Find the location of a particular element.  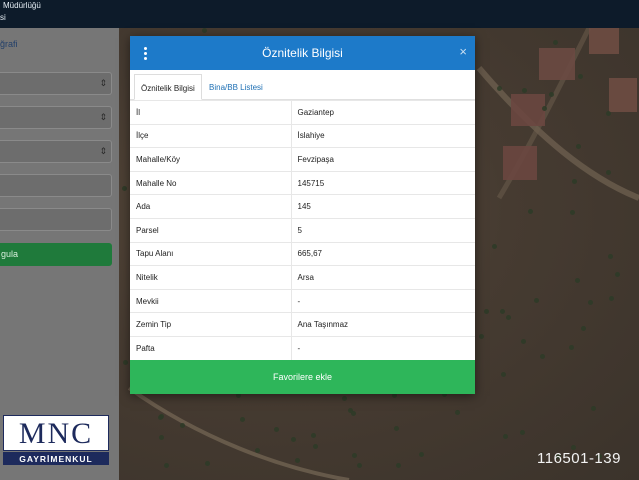

table-row: İlçe İslahiye is located at coordinates (302, 135).